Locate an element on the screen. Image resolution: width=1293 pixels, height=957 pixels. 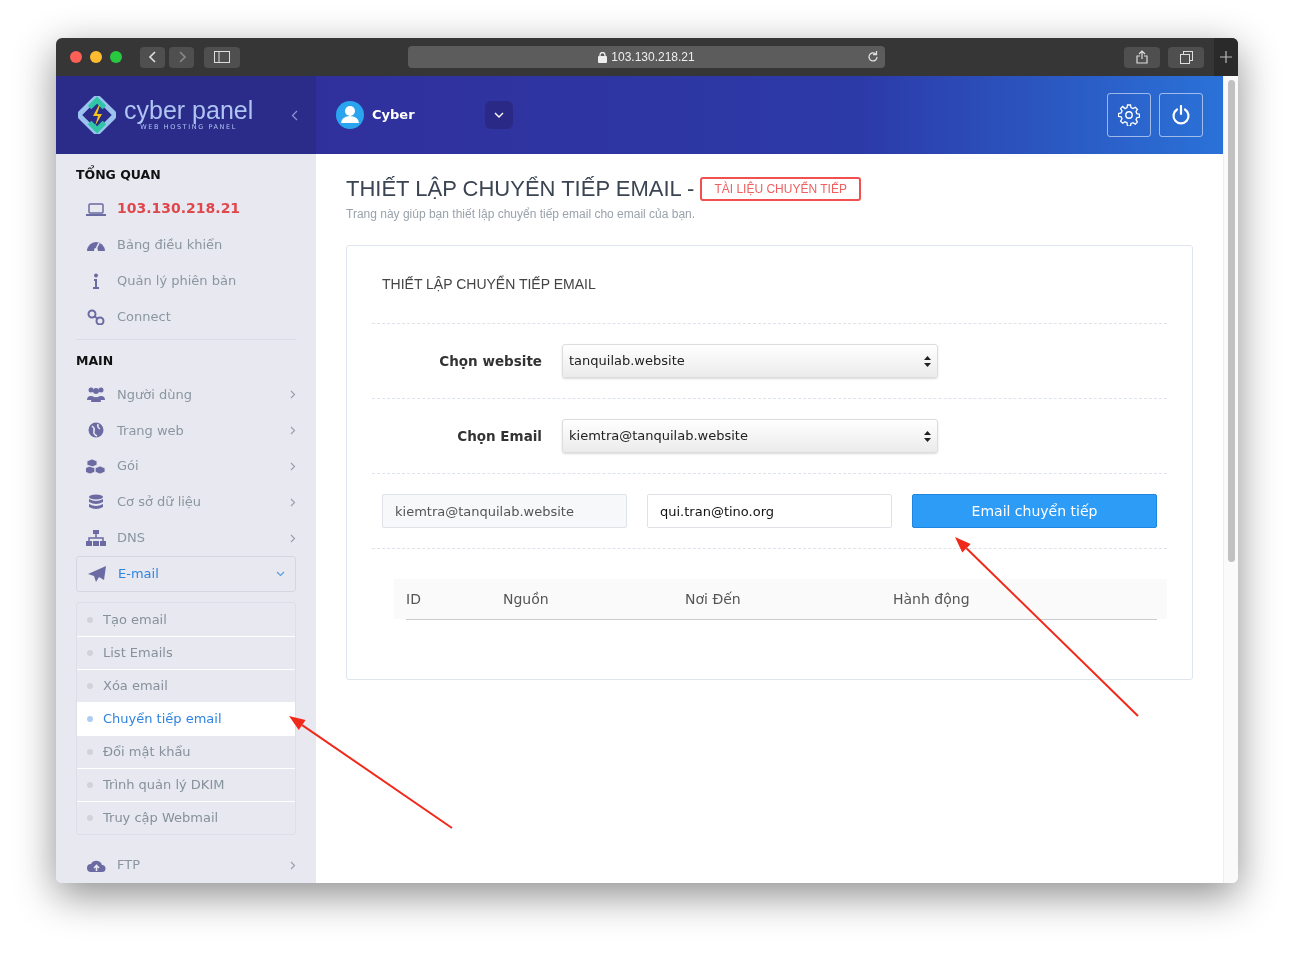
table-header: Nơi Đến is located at coordinates (713, 599).